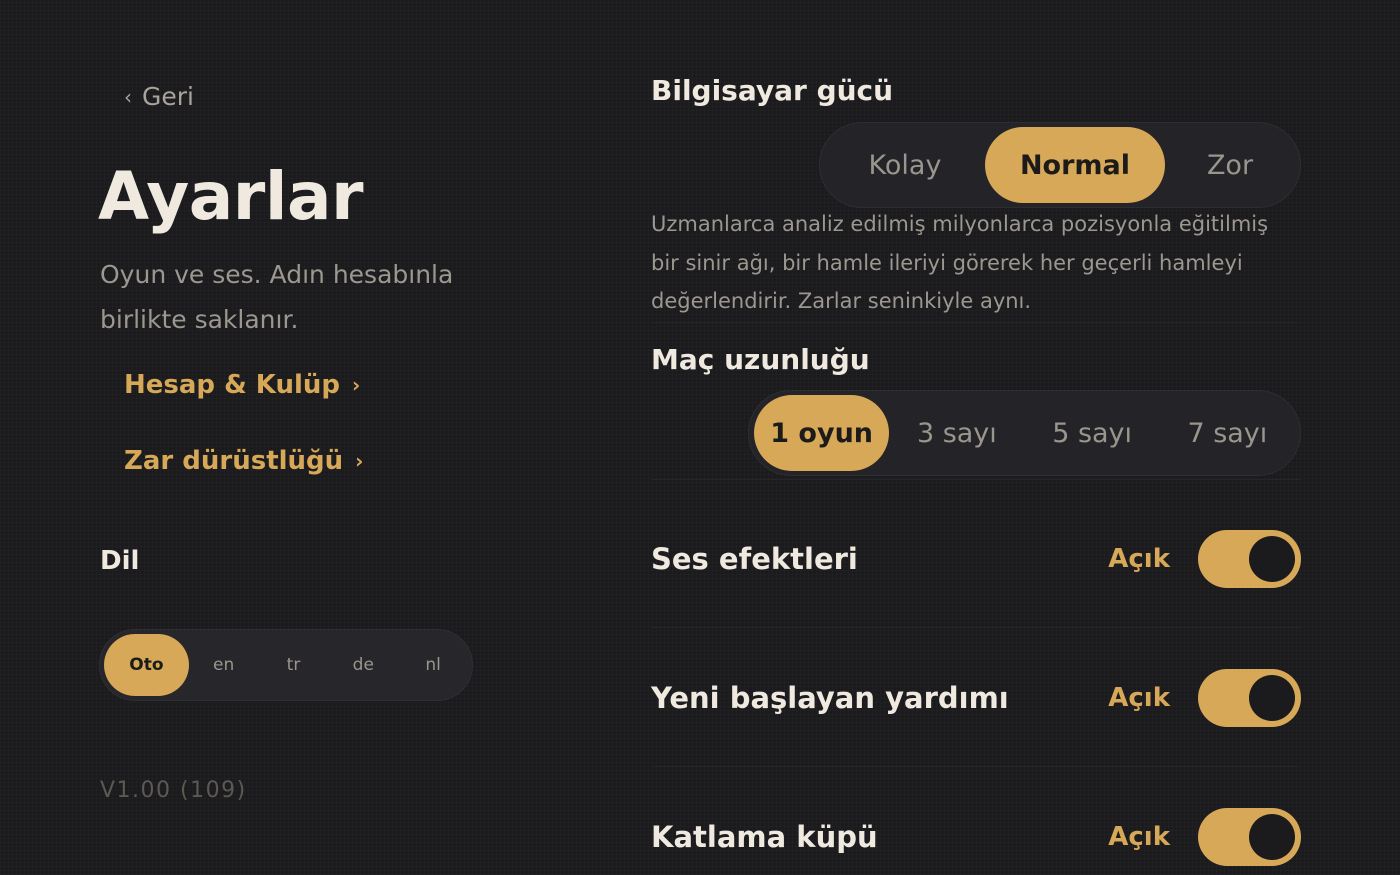 The image size is (1400, 875). What do you see at coordinates (1227, 433) in the screenshot?
I see `match-length-option-7: 7 sayı` at bounding box center [1227, 433].